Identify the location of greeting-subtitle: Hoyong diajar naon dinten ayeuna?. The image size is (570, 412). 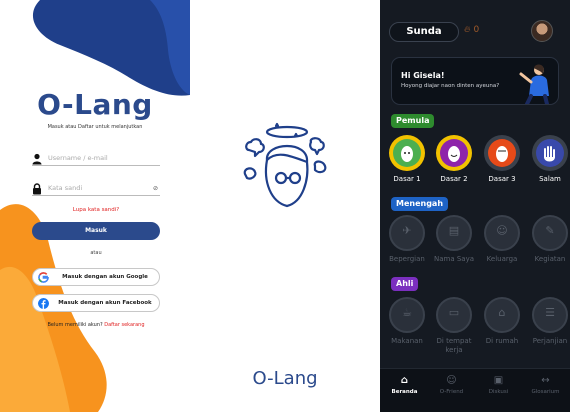
(450, 86).